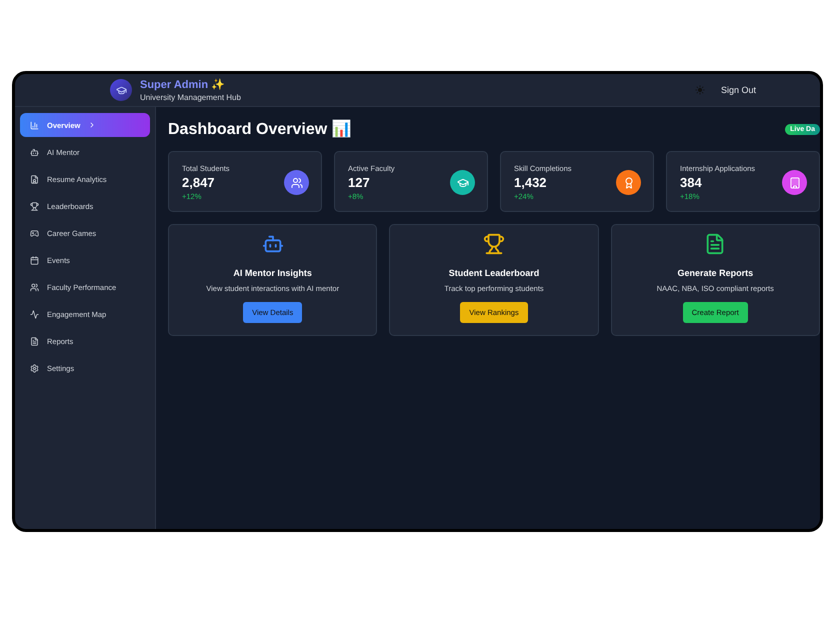  I want to click on app-subtitle: University Management Hub, so click(191, 97).